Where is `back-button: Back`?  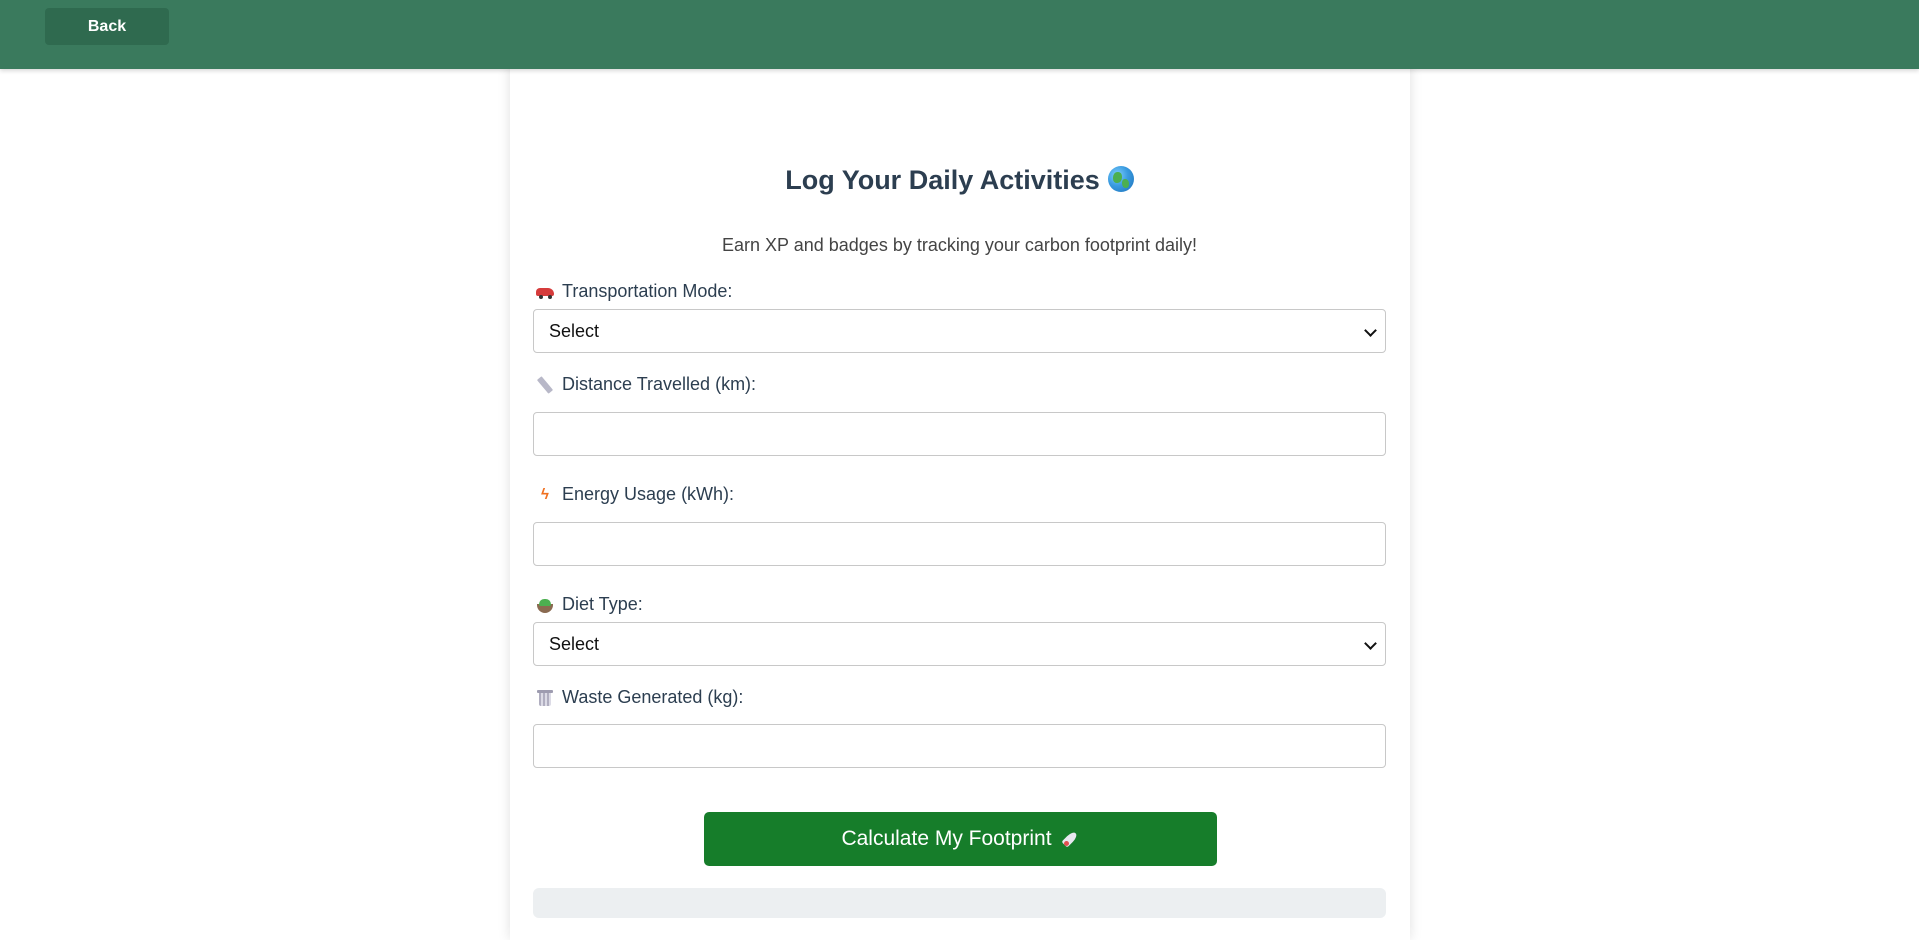
back-button: Back is located at coordinates (107, 26).